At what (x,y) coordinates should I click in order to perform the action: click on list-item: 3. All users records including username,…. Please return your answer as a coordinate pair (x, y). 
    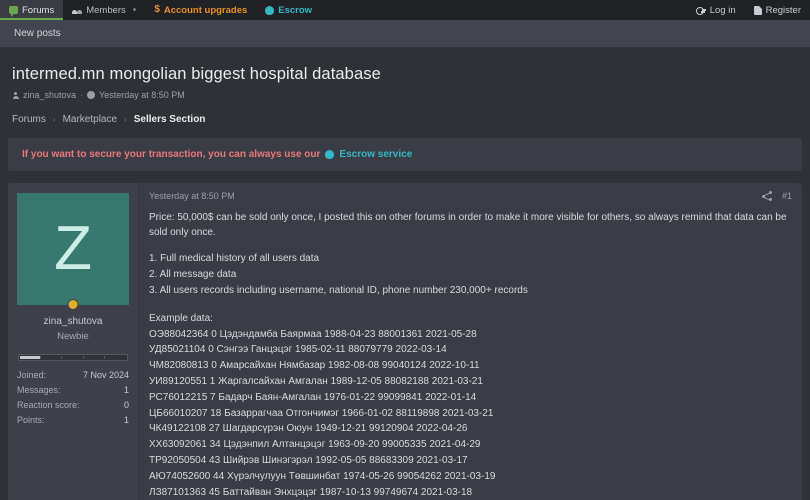
    Looking at the image, I should click on (338, 291).